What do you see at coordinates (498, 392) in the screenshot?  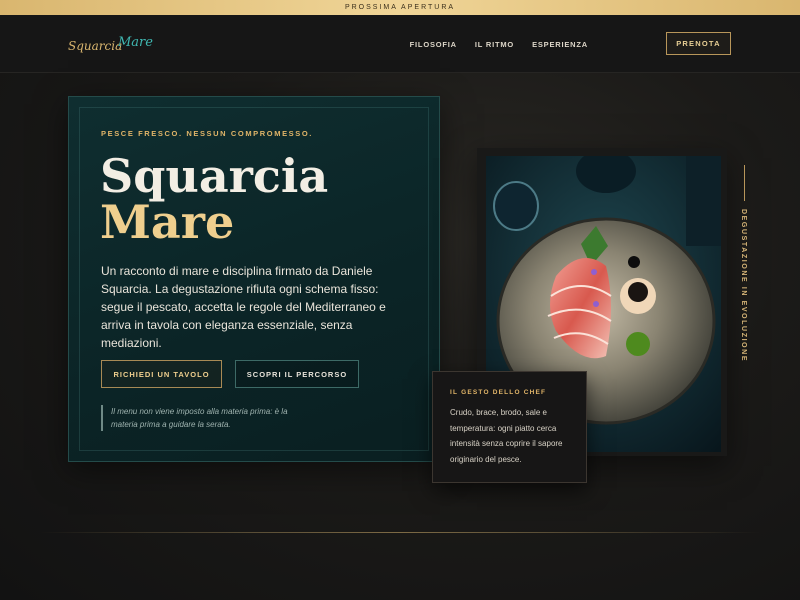 I see `chef-note-heading: IL GESTO DELLO CHEF` at bounding box center [498, 392].